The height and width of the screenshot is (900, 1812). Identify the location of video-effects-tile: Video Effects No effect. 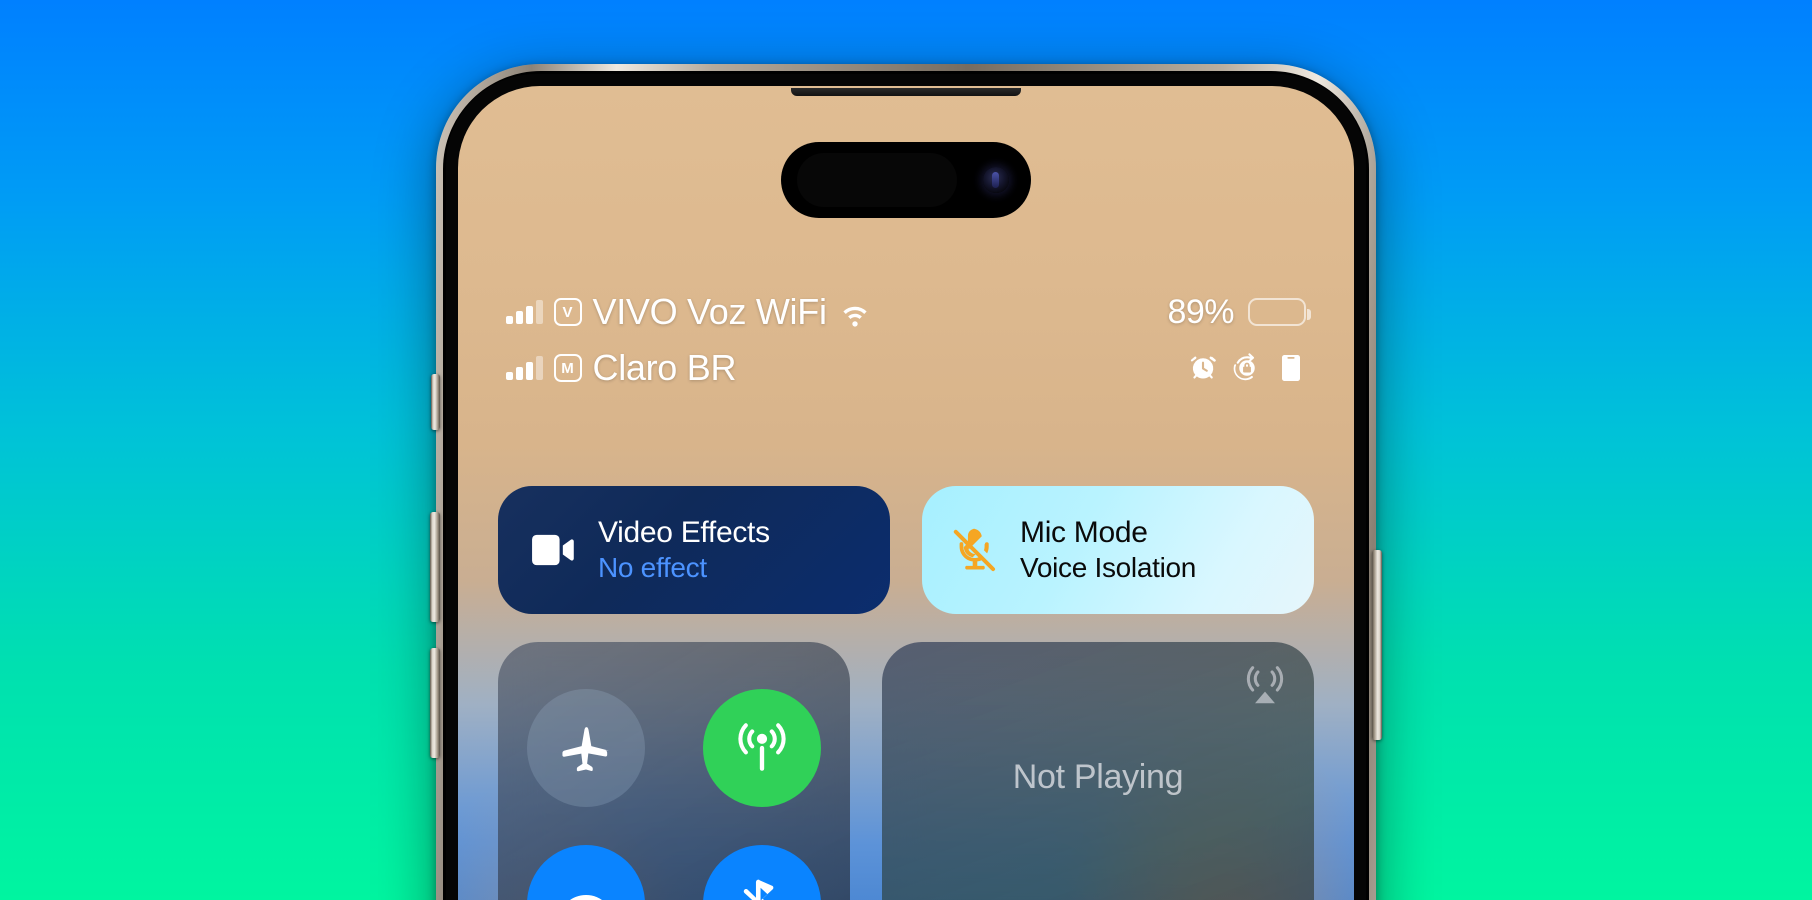
(694, 550).